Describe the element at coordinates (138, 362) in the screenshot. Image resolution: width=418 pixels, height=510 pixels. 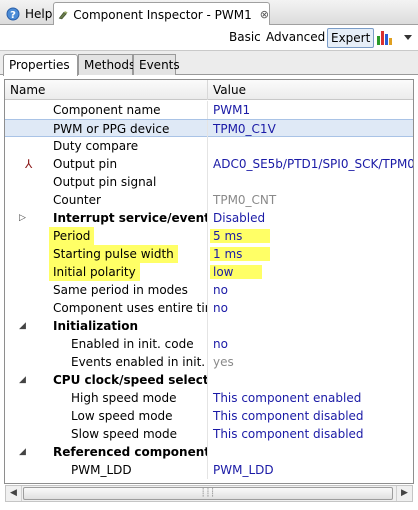
I see `property-name: Events enabled in init.` at that location.